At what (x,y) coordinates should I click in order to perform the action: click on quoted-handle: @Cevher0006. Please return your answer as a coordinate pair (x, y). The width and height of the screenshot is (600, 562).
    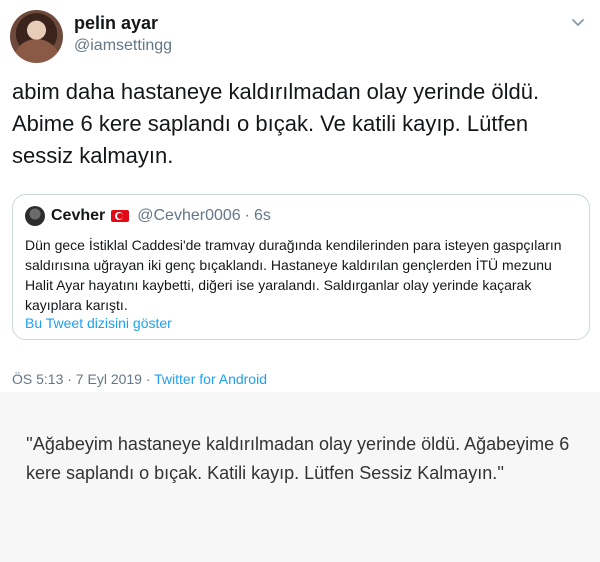
    Looking at the image, I should click on (189, 215).